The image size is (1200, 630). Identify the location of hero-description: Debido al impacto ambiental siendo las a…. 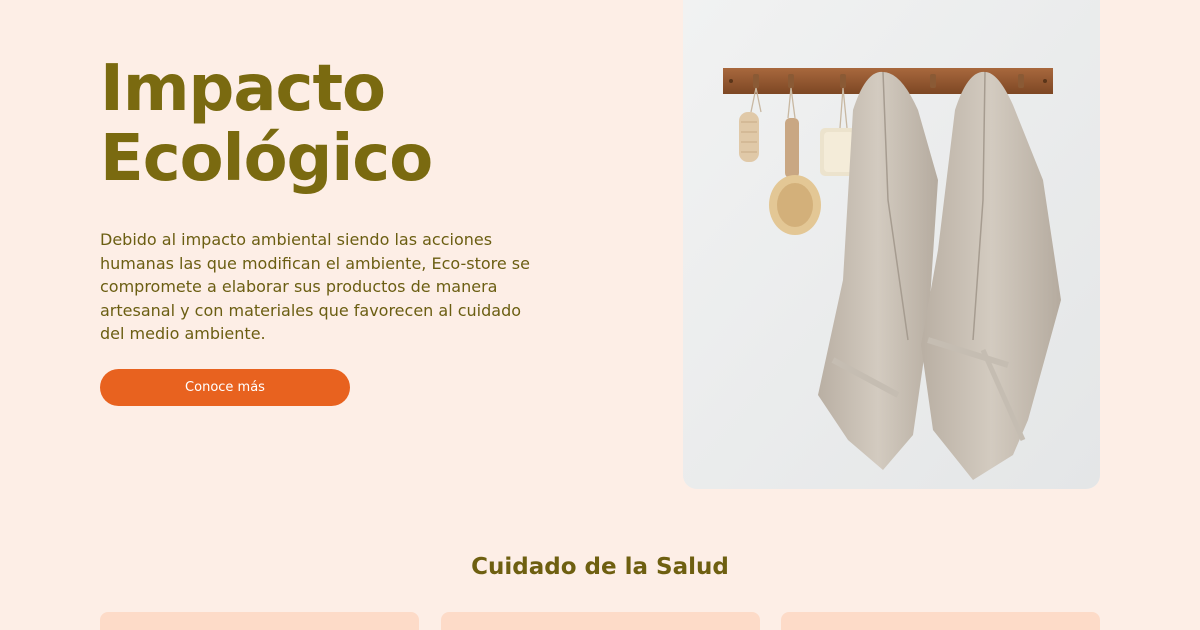
(315, 286).